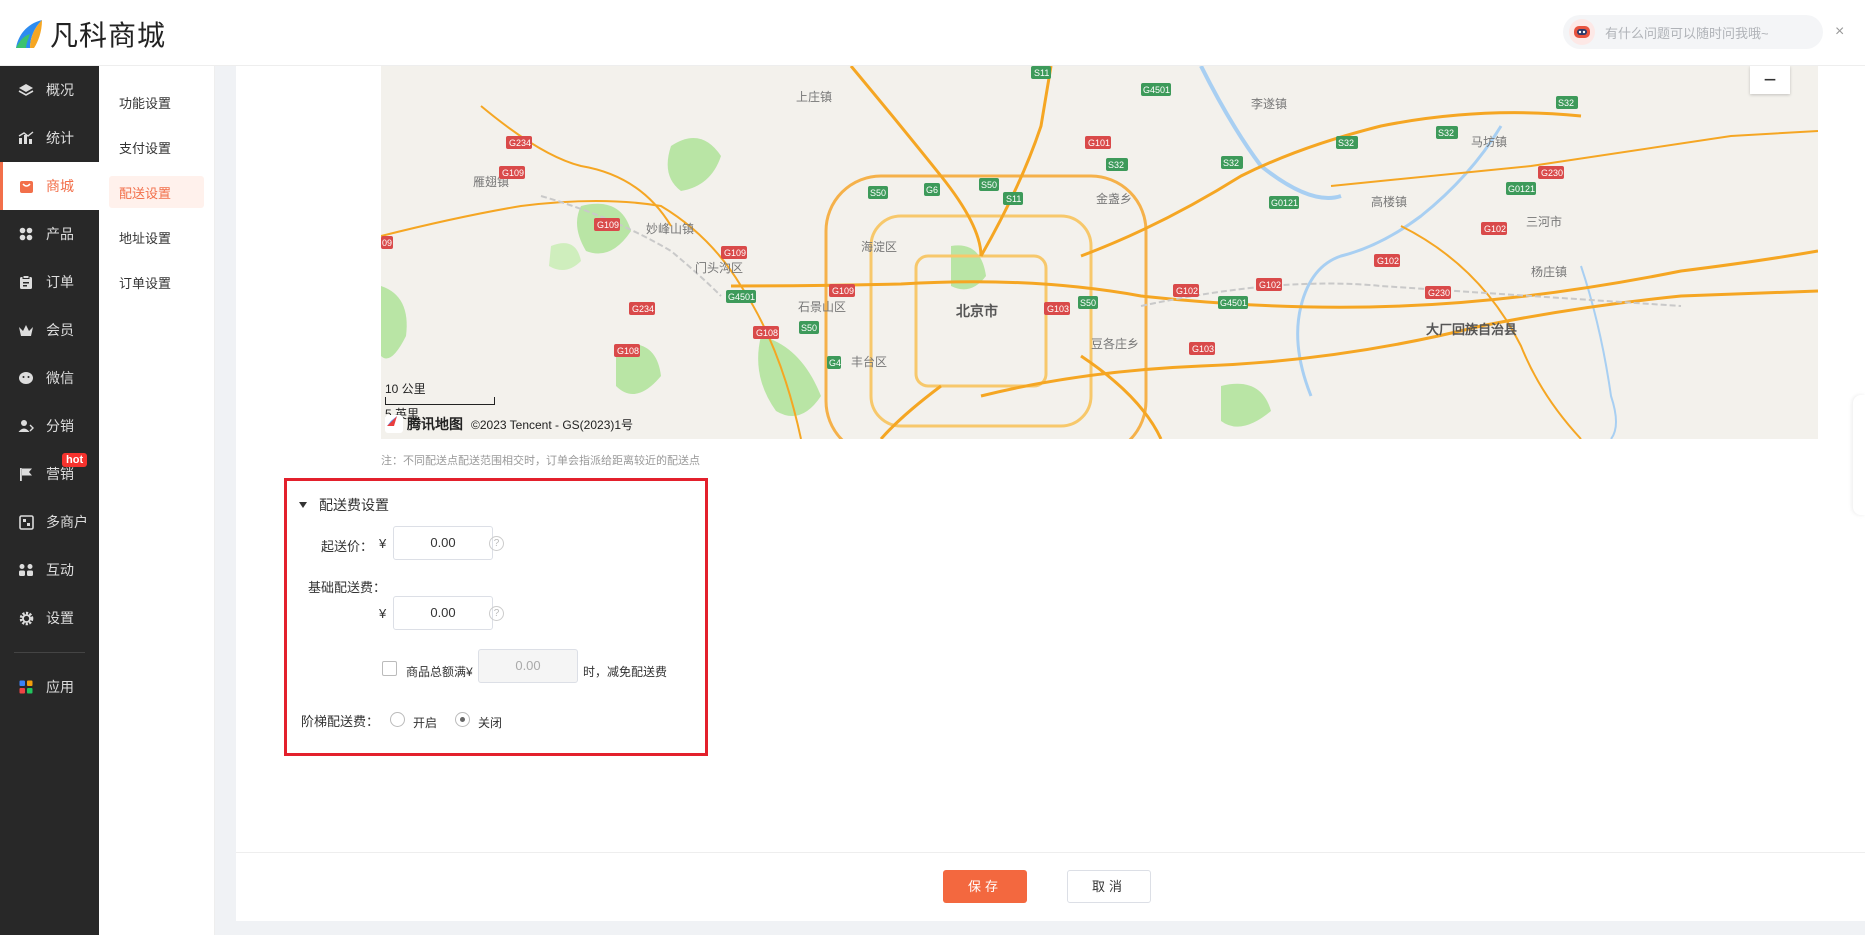 Image resolution: width=1865 pixels, height=935 pixels. Describe the element at coordinates (1389, 201) in the screenshot. I see `map-place-label: 高楼镇` at that location.